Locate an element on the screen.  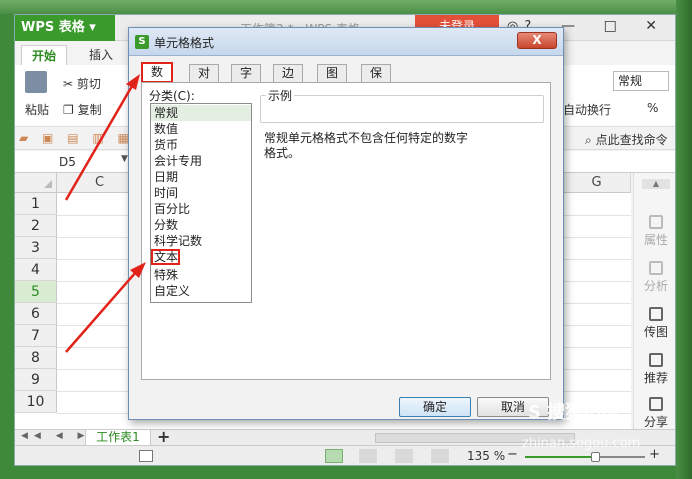
macro-icon is located at coordinates (146, 456).